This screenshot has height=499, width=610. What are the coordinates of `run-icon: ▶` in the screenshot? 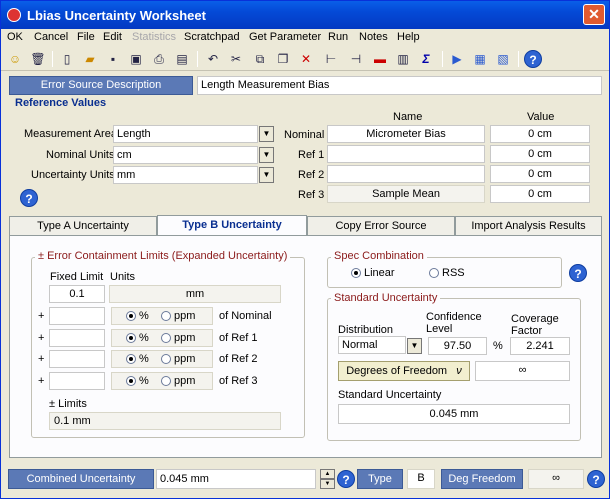 It's located at (457, 59).